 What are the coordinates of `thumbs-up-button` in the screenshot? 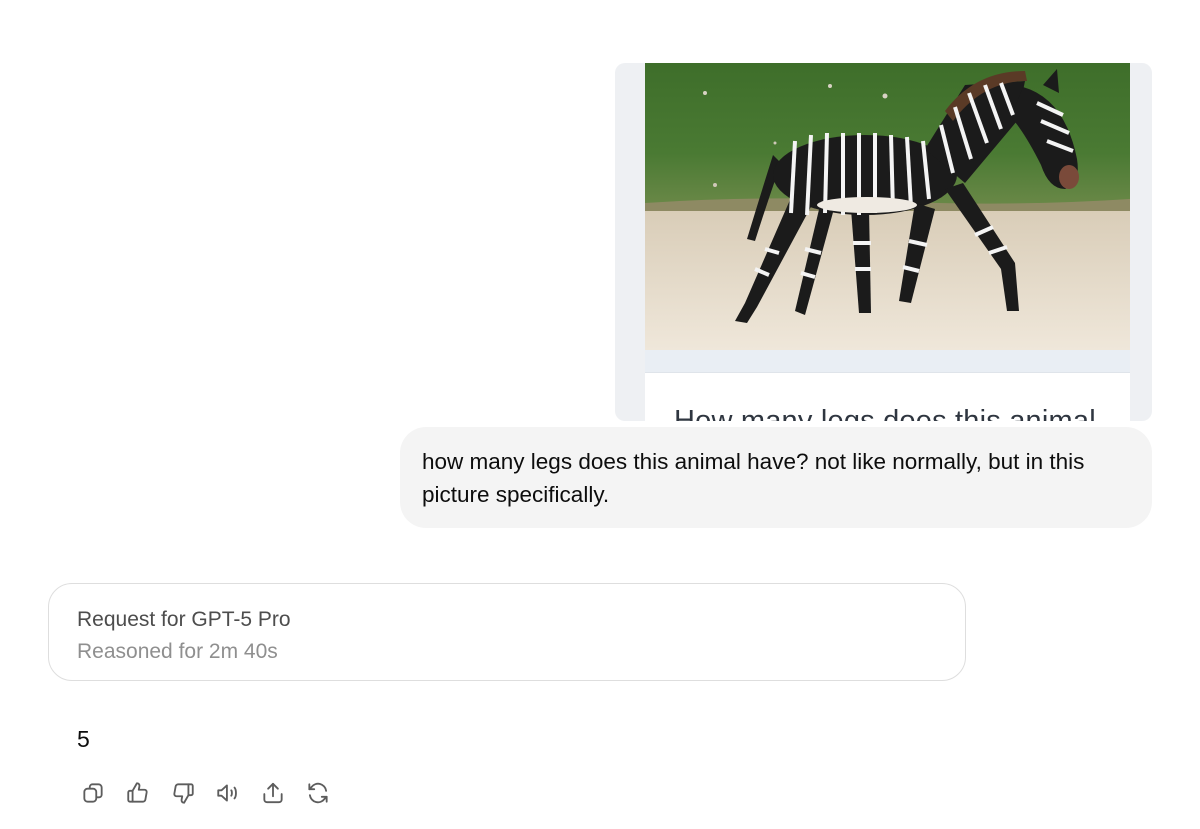 It's located at (137, 792).